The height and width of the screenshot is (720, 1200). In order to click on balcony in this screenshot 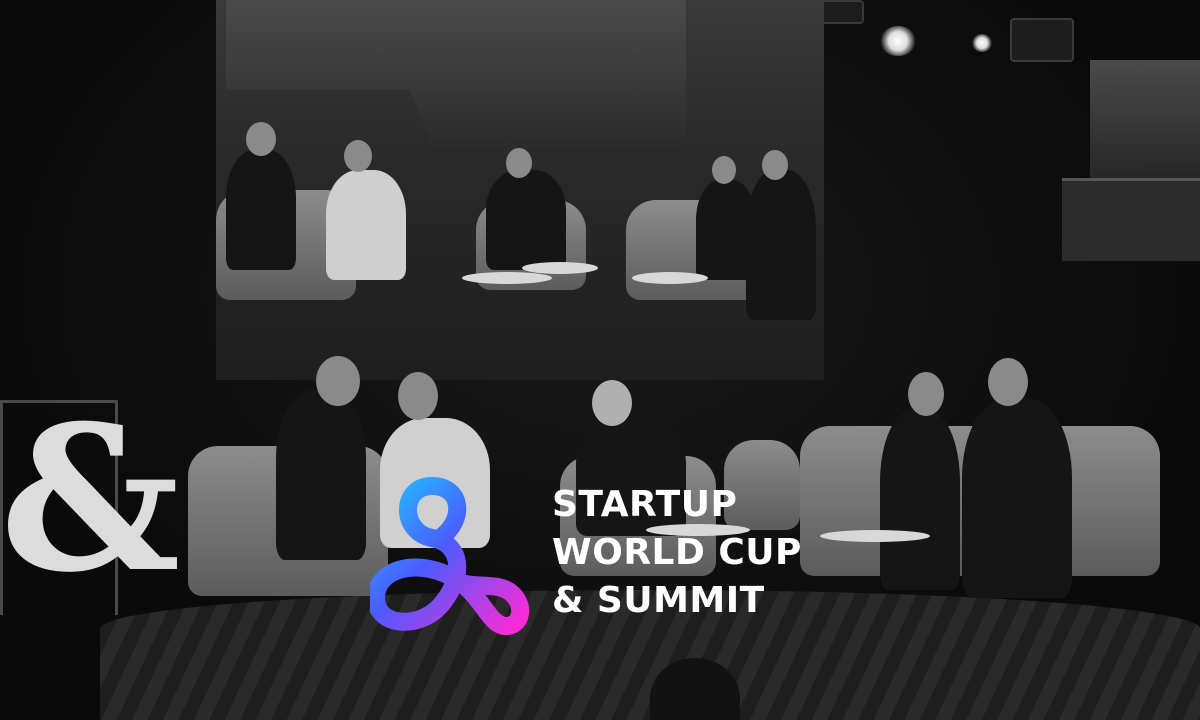, I will do `click(1131, 219)`.